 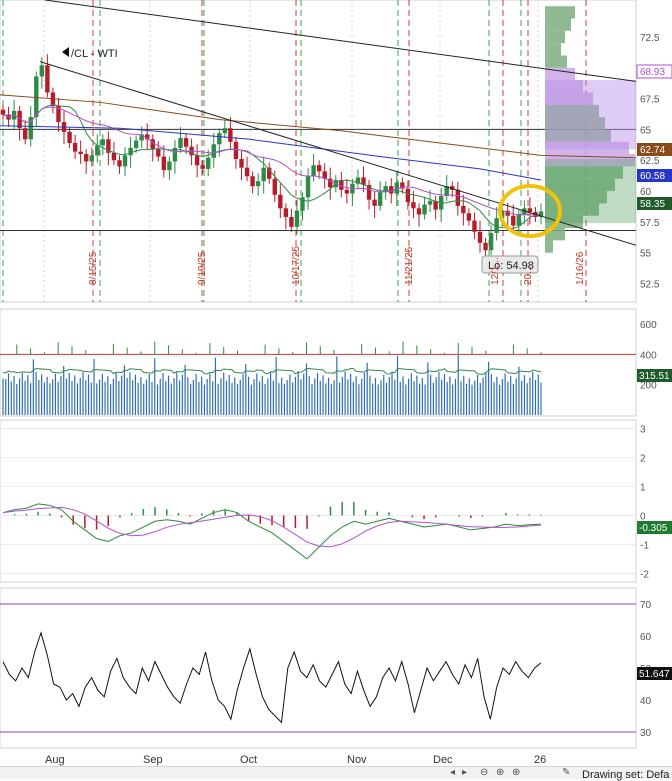 What do you see at coordinates (153, 760) in the screenshot?
I see `month-label-sep: Sep` at bounding box center [153, 760].